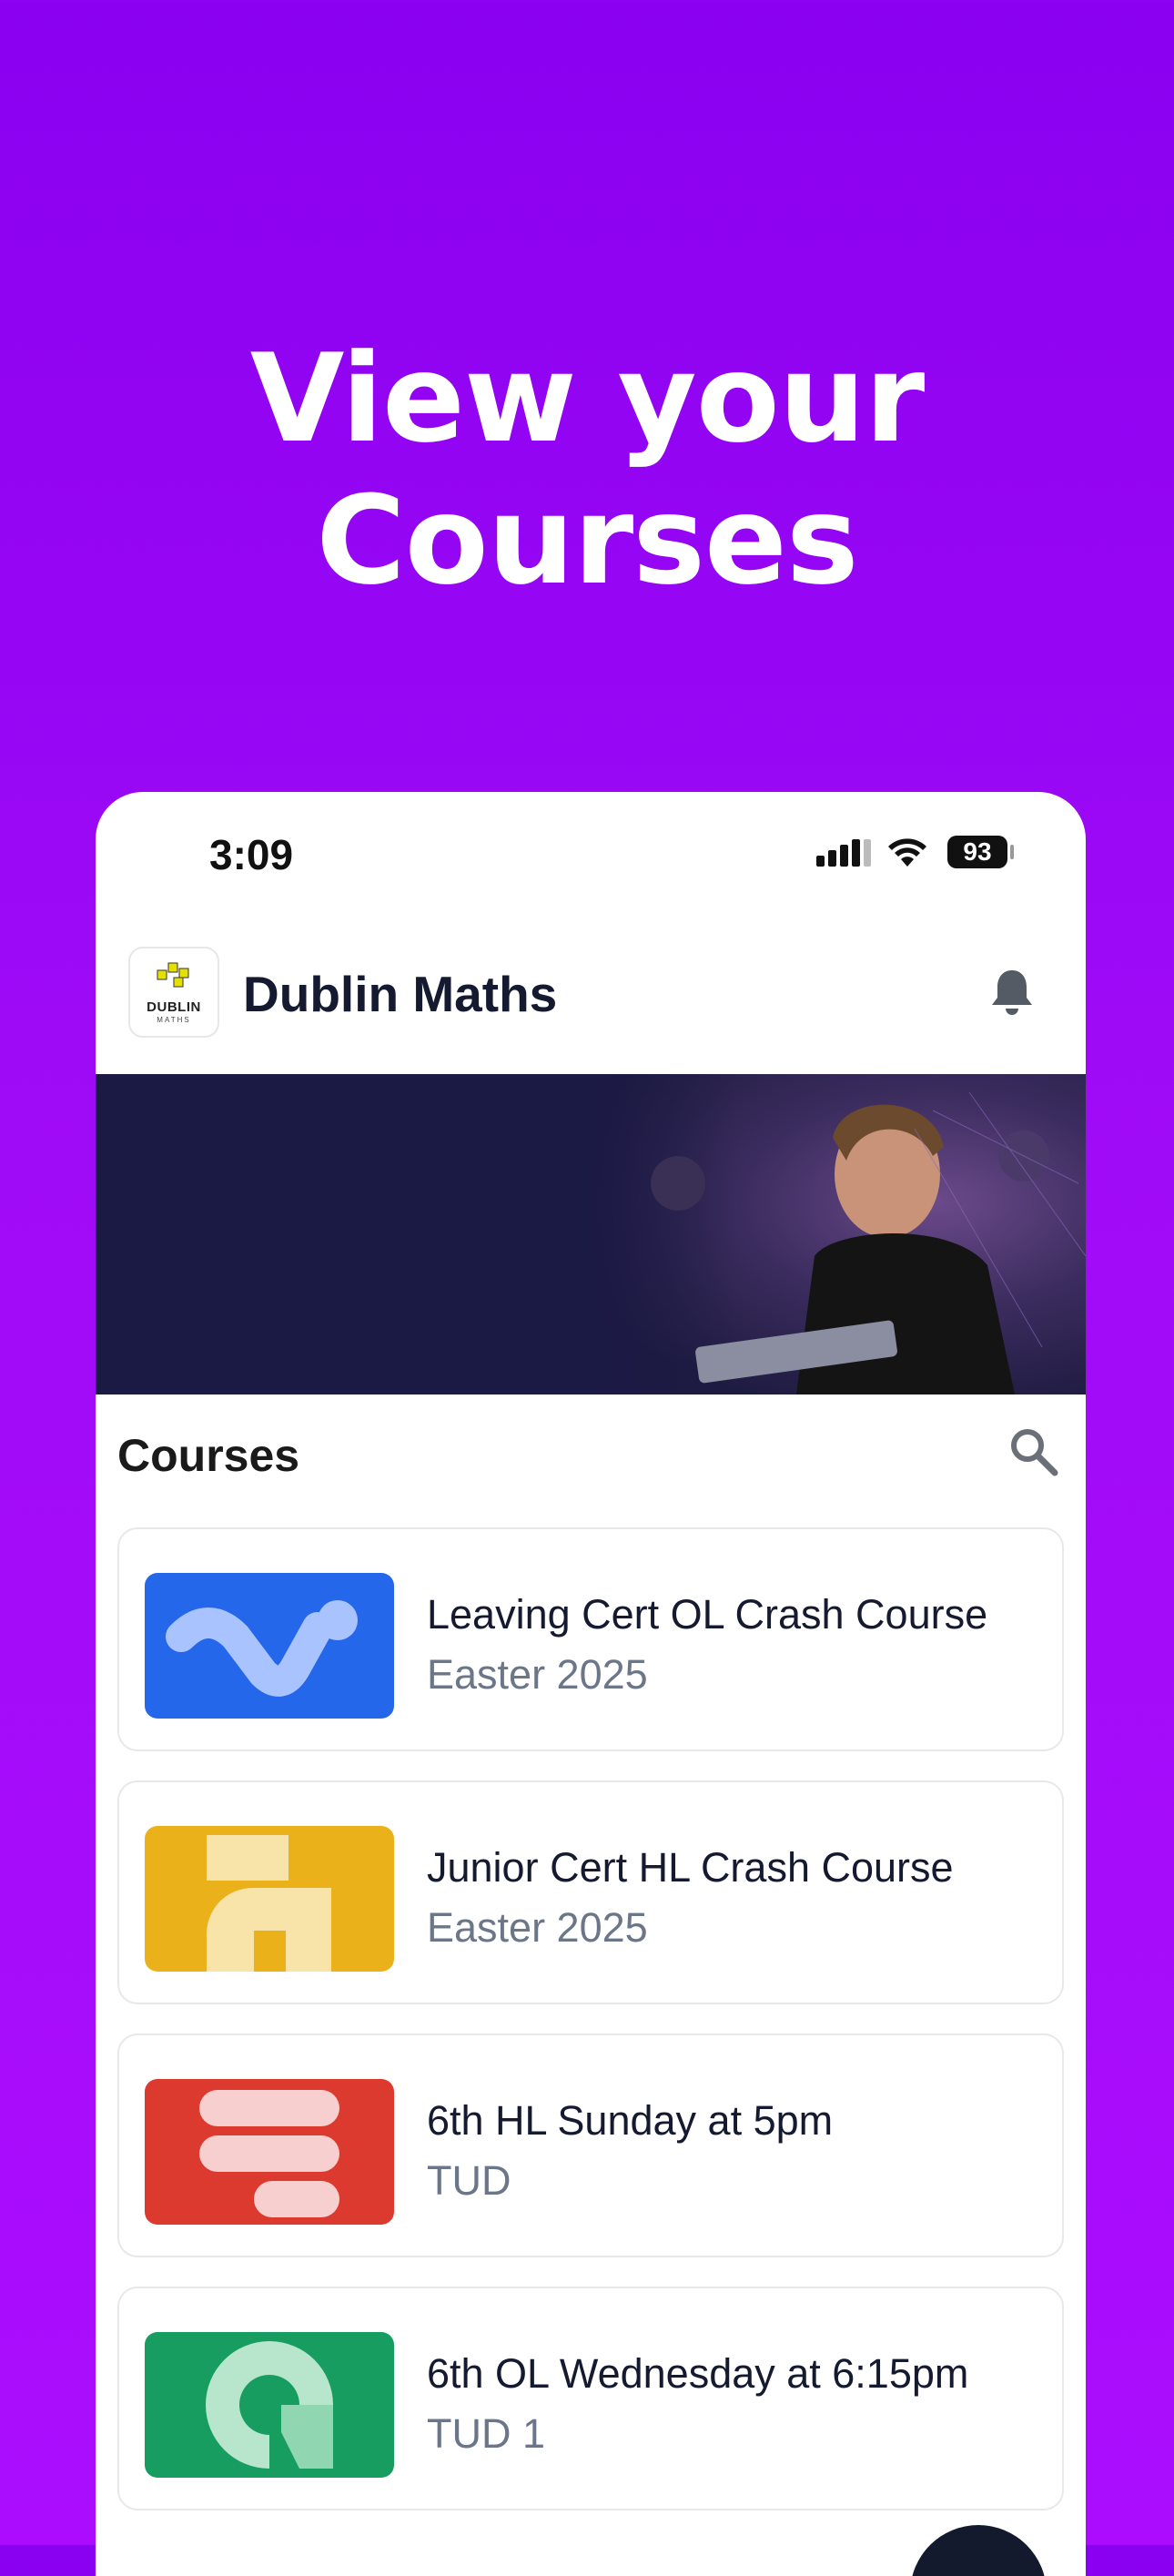 This screenshot has width=1174, height=2576. I want to click on arrow-logo-icon, so click(269, 1904).